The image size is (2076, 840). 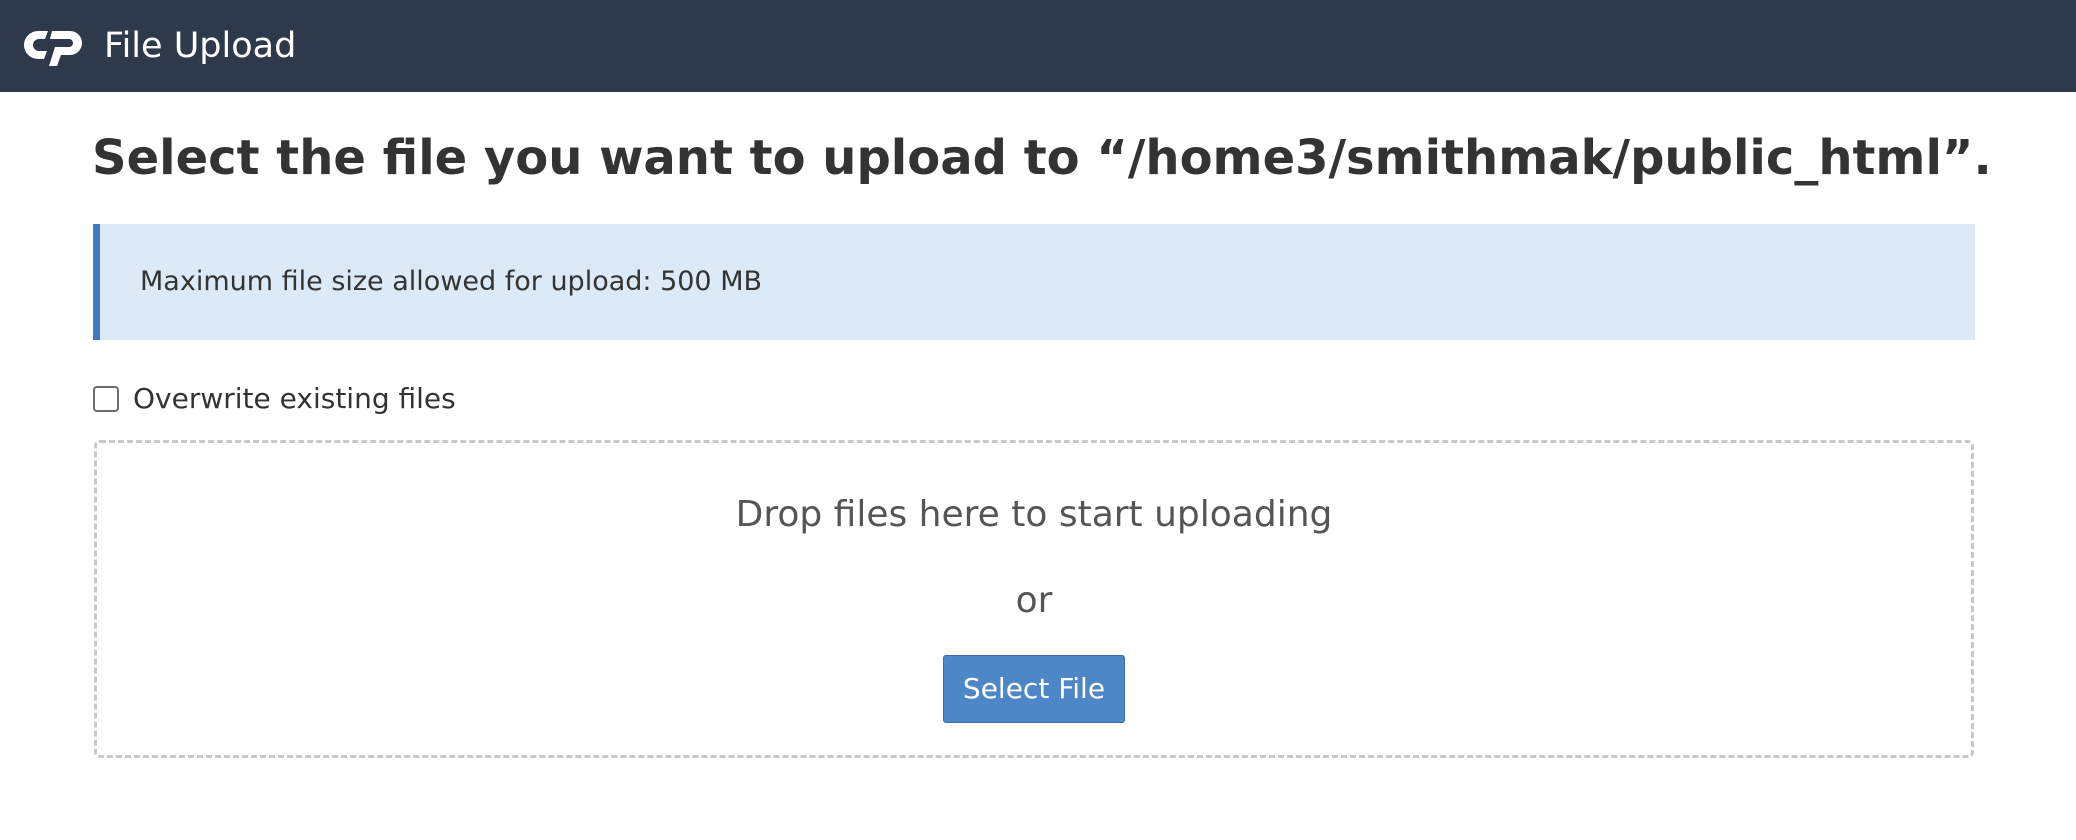 What do you see at coordinates (294, 399) in the screenshot?
I see `overwrite-checkbox-label: Overwrite existing files` at bounding box center [294, 399].